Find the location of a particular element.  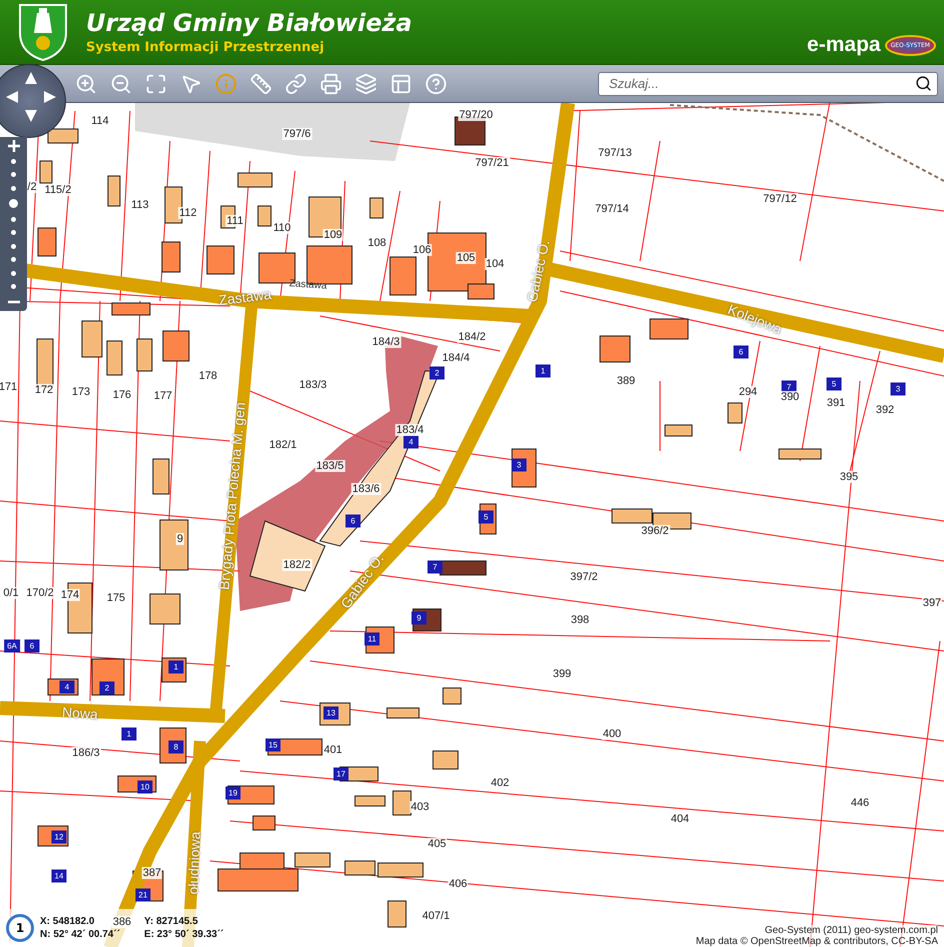

parcel-number: 104 is located at coordinates (495, 264).